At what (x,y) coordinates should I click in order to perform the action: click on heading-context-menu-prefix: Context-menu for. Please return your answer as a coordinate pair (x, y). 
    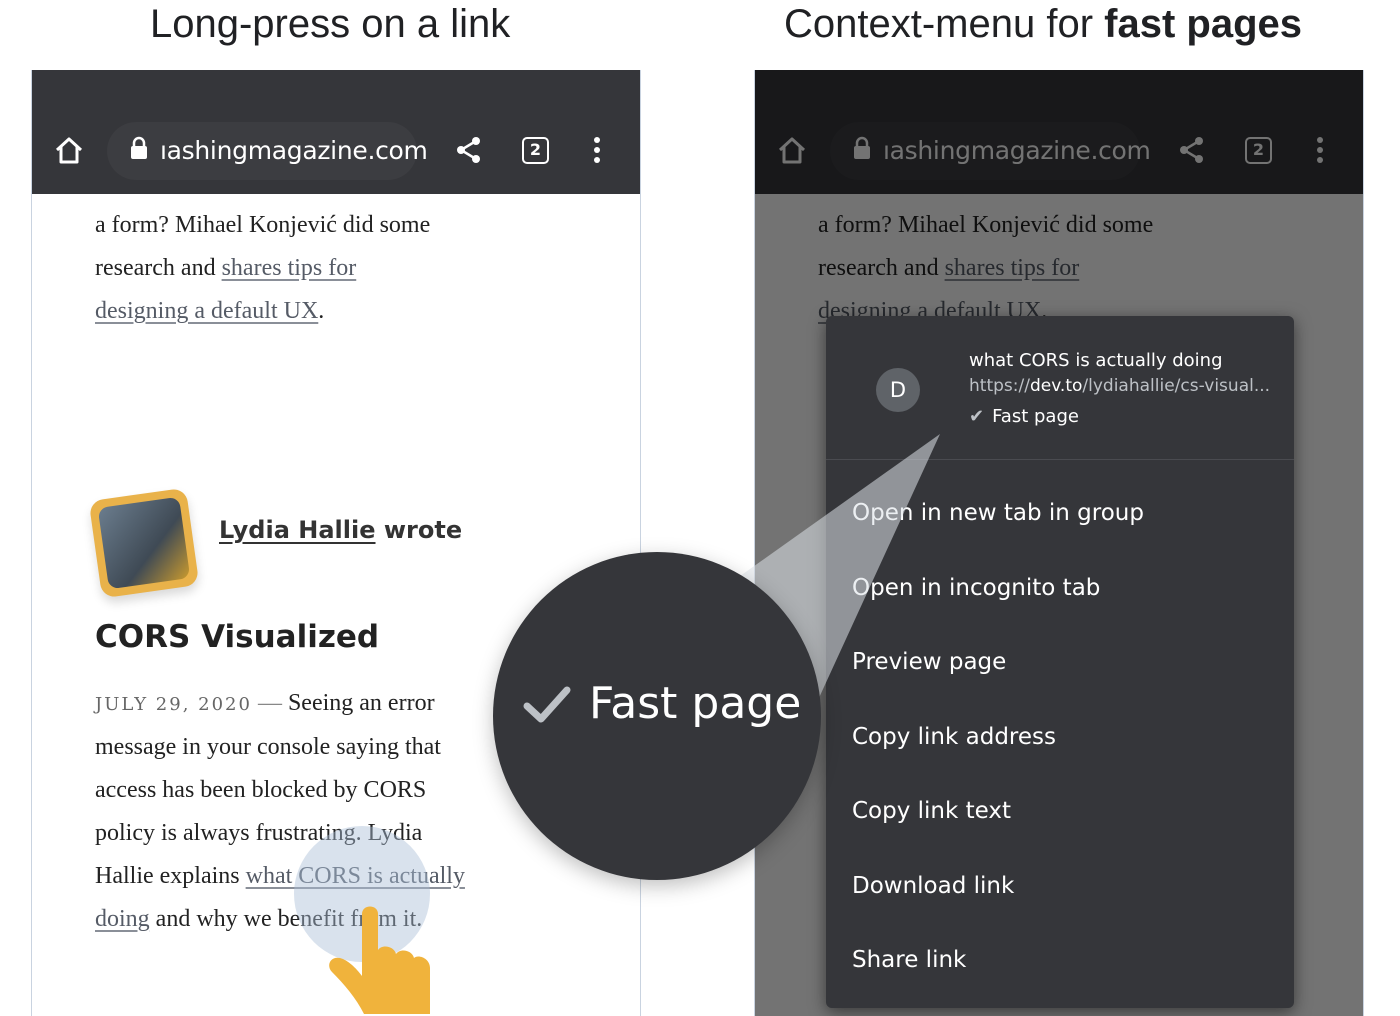
    Looking at the image, I should click on (944, 24).